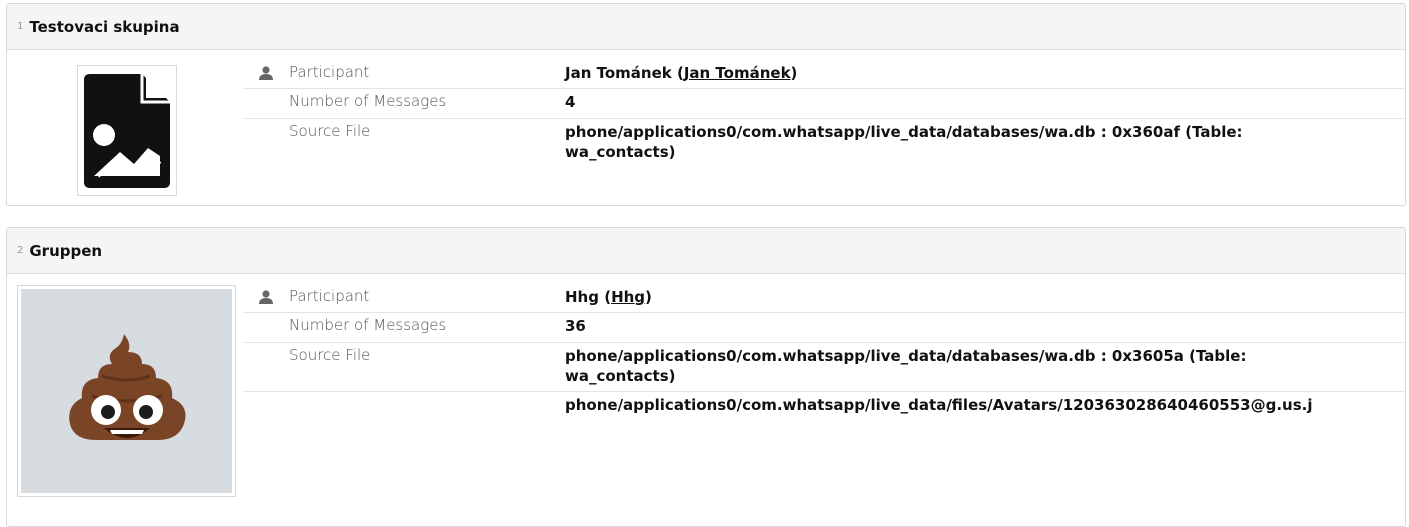  I want to click on participant-row: Participant Jan Tománek (Jan Tománek), so click(824, 75).